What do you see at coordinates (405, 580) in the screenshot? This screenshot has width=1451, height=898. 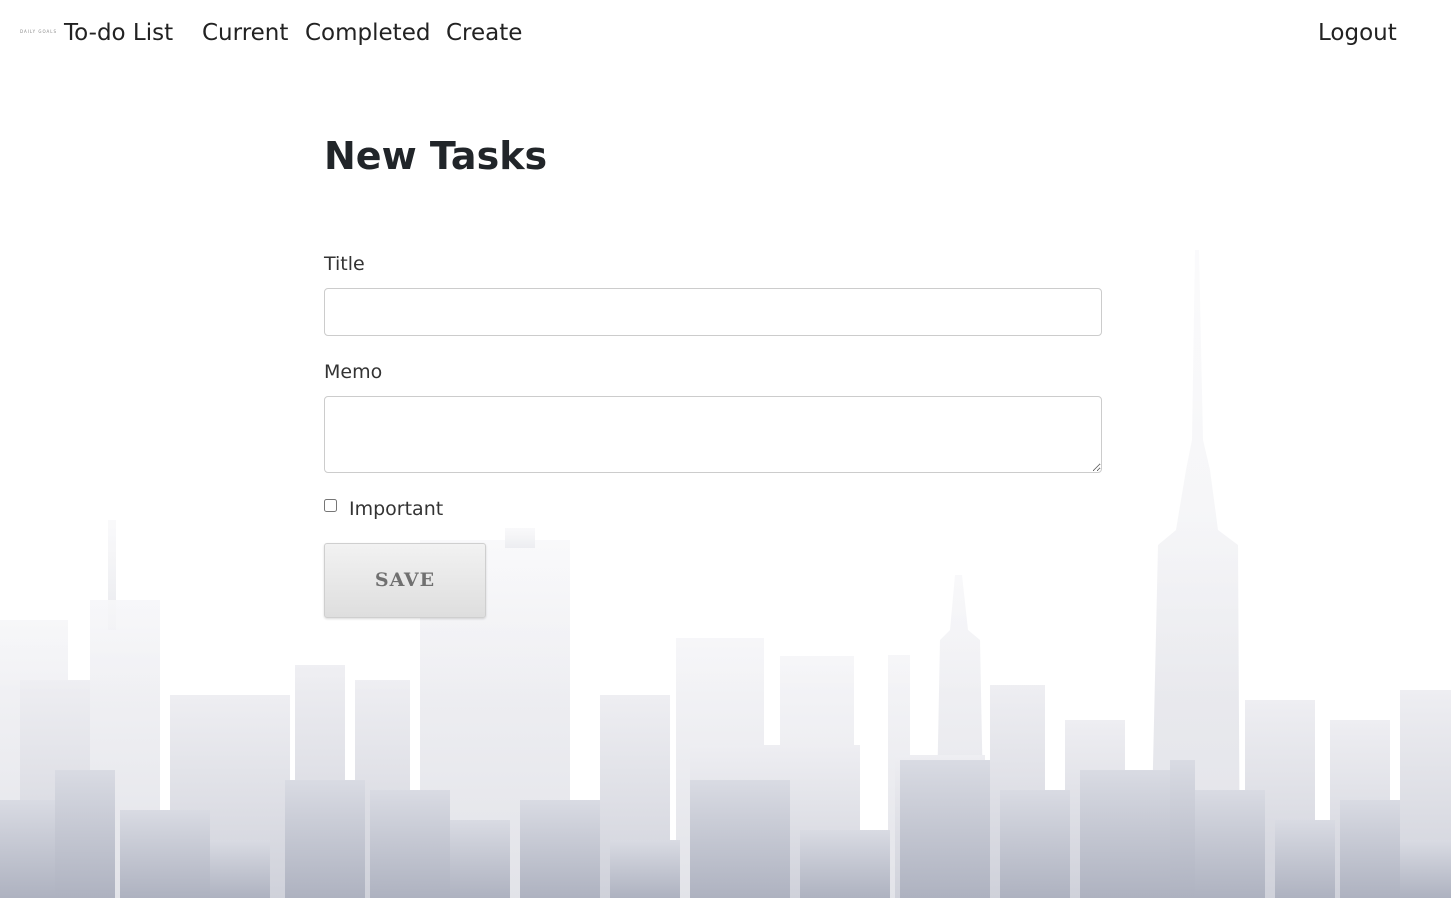 I see `save-button: SAVE` at bounding box center [405, 580].